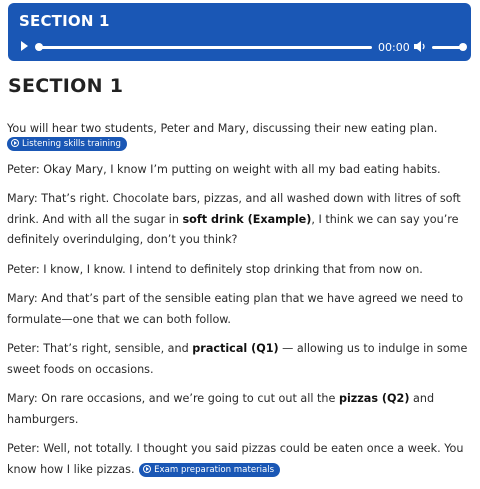 The image size is (480, 489). Describe the element at coordinates (420, 46) in the screenshot. I see `volume-icon` at that location.